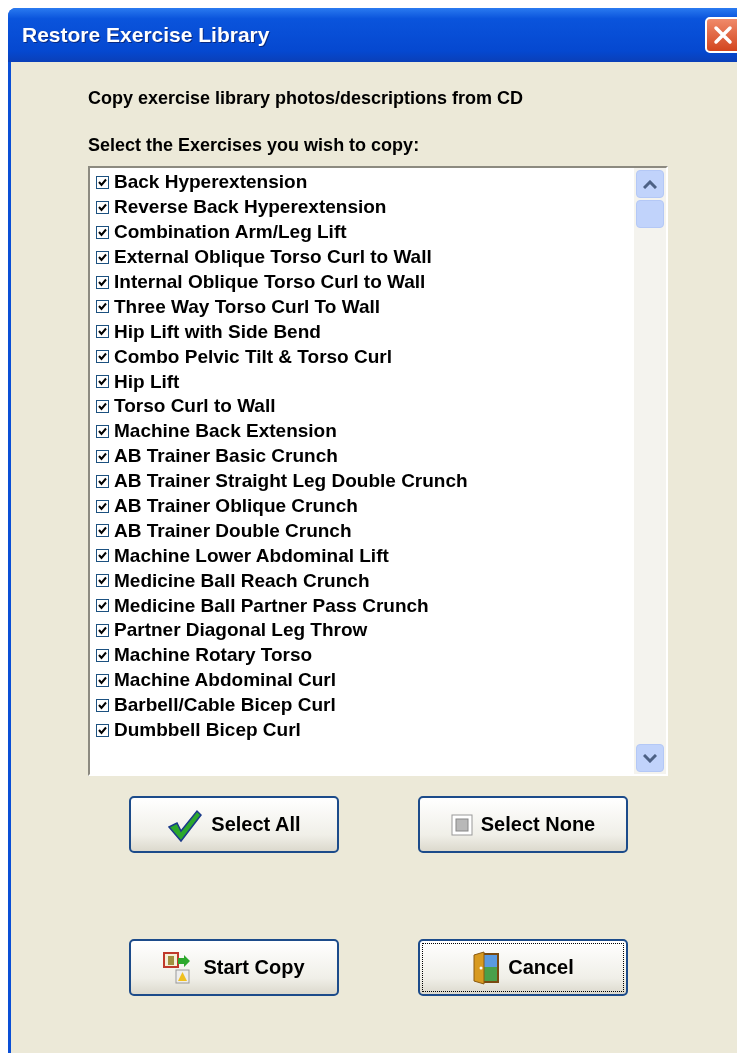  I want to click on exercise-label: Reverse Back Hyperextension, so click(250, 207).